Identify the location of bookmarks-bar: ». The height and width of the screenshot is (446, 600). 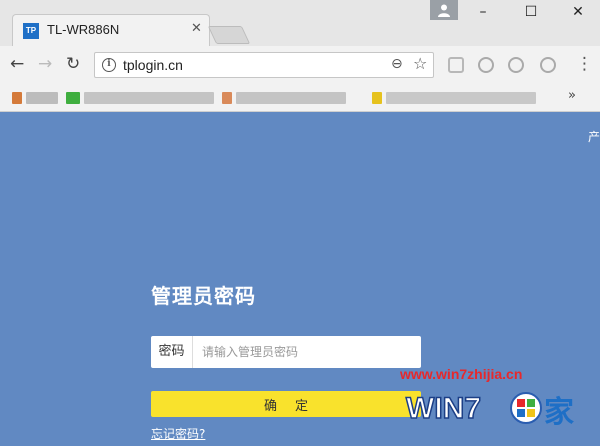
(300, 98).